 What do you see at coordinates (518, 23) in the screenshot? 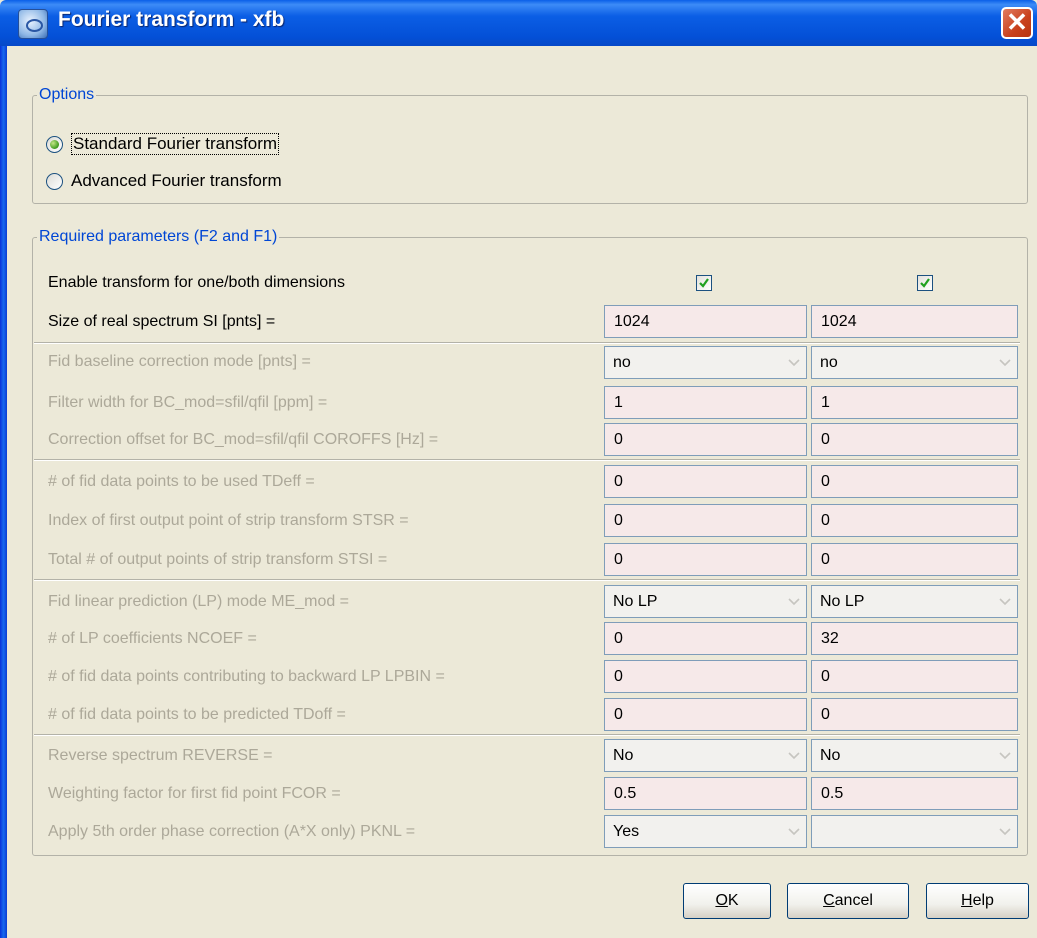
I see `title-bar: Fourier transform - xfb ✕` at bounding box center [518, 23].